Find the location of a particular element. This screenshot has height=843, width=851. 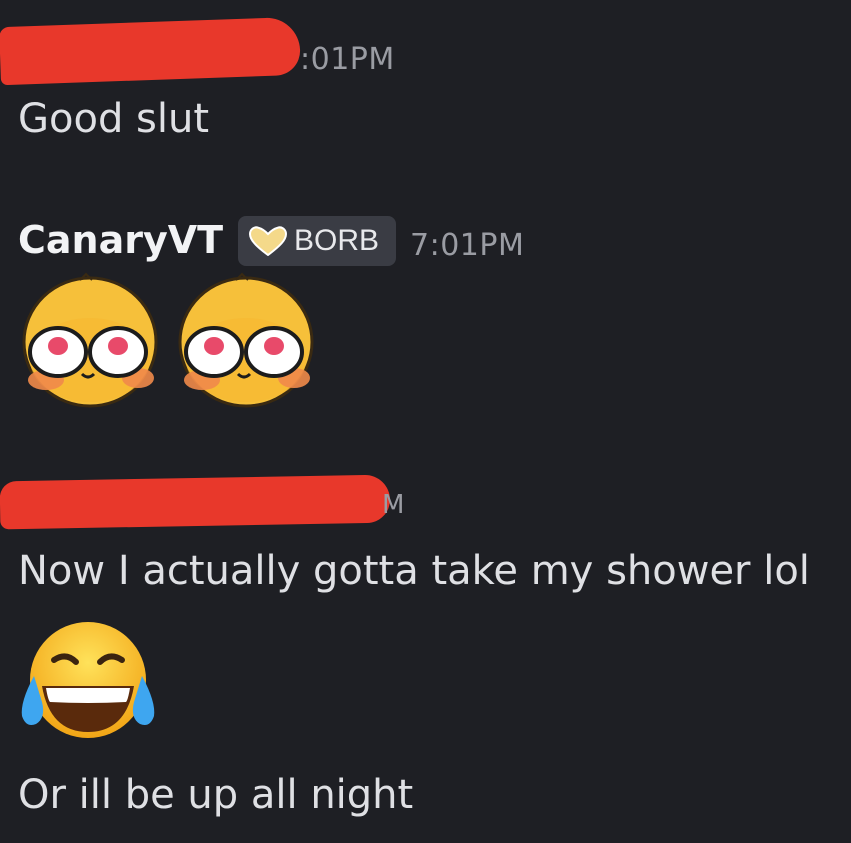

face-with-tears-of-joy-icon is located at coordinates (89, 682).